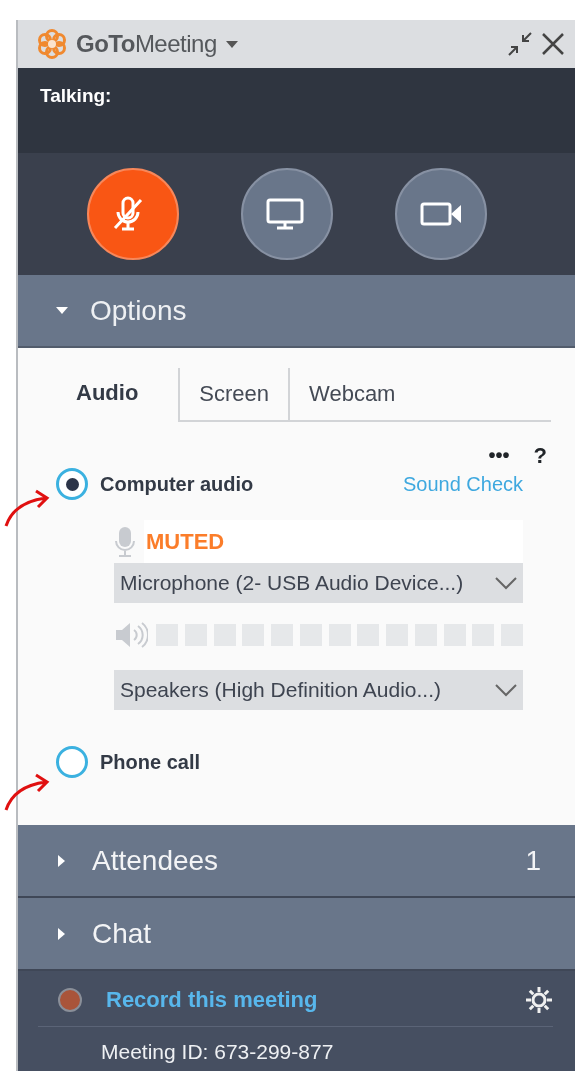 The image size is (575, 1071). Describe the element at coordinates (70, 999) in the screenshot. I see `record-icon` at that location.